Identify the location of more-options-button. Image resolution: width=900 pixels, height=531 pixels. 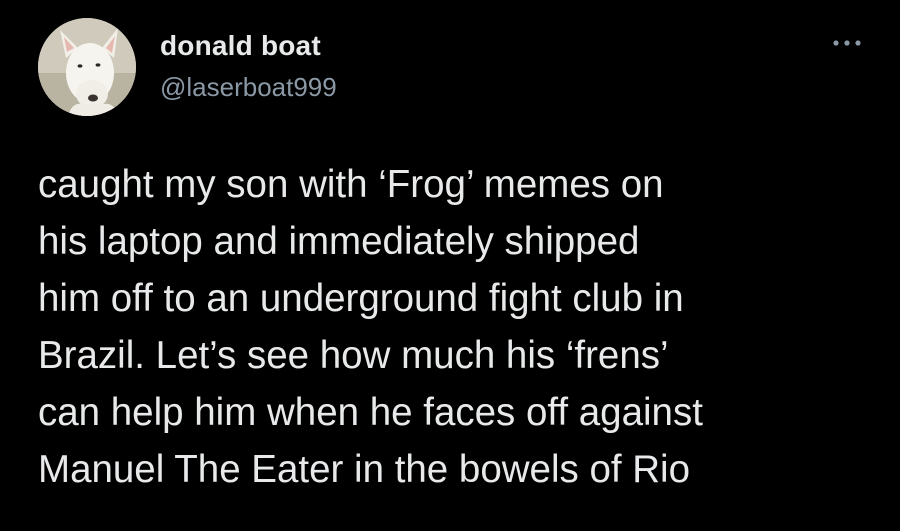
(848, 41).